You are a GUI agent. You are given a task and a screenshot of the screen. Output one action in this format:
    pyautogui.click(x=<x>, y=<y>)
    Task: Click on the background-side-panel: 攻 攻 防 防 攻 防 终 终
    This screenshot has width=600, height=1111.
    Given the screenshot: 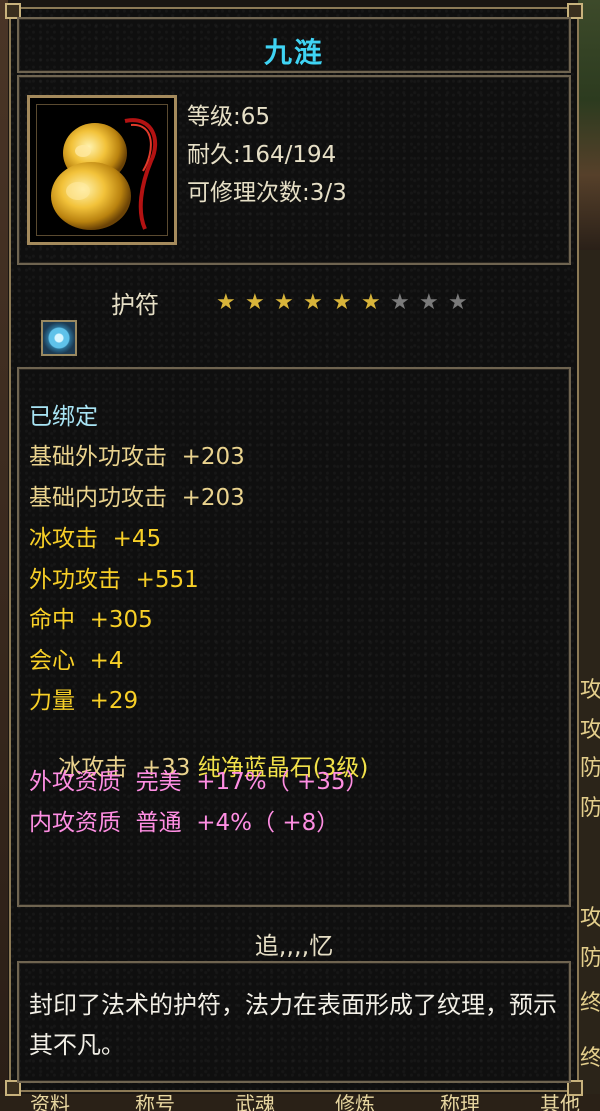 What is the action you would take?
    pyautogui.click(x=589, y=555)
    